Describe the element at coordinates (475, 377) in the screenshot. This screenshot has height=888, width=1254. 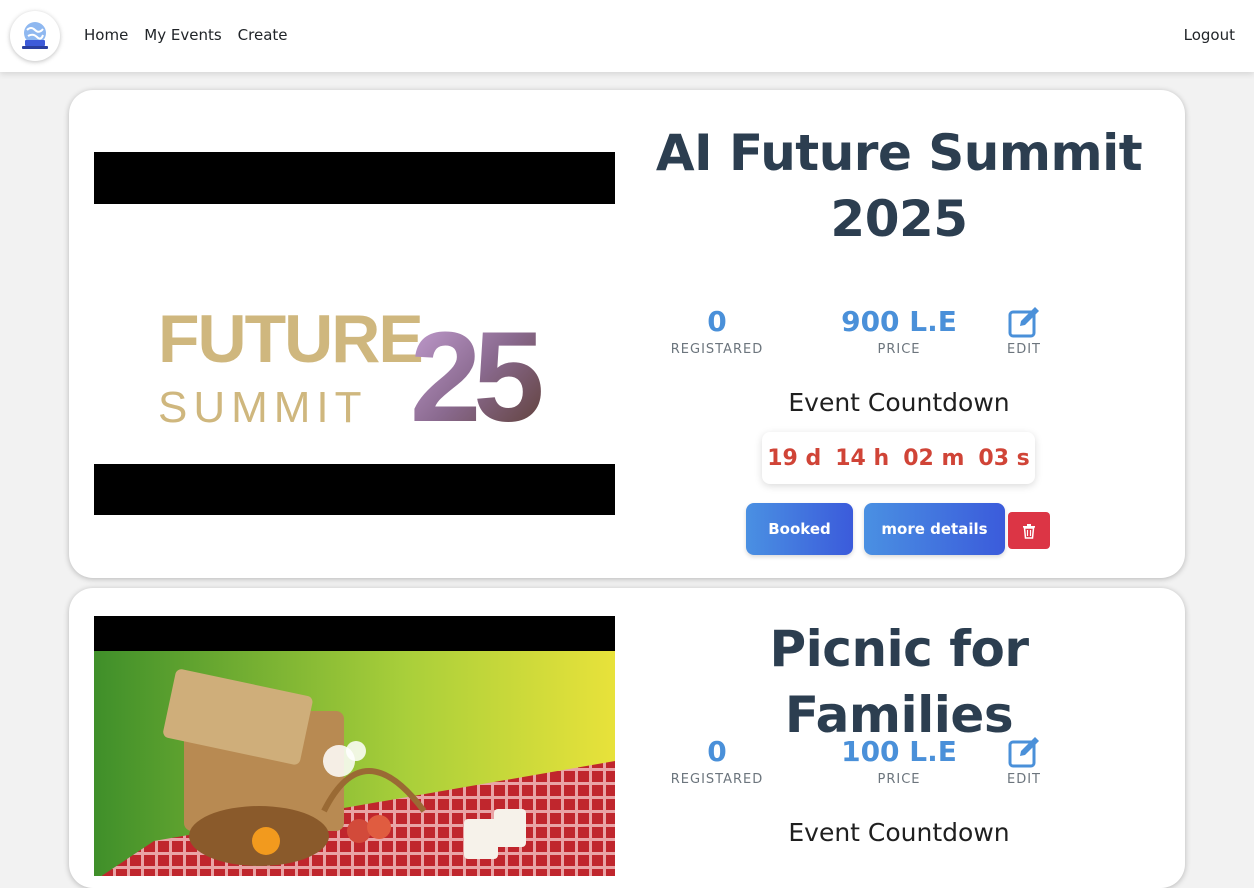
I see `svg-text: 25` at that location.